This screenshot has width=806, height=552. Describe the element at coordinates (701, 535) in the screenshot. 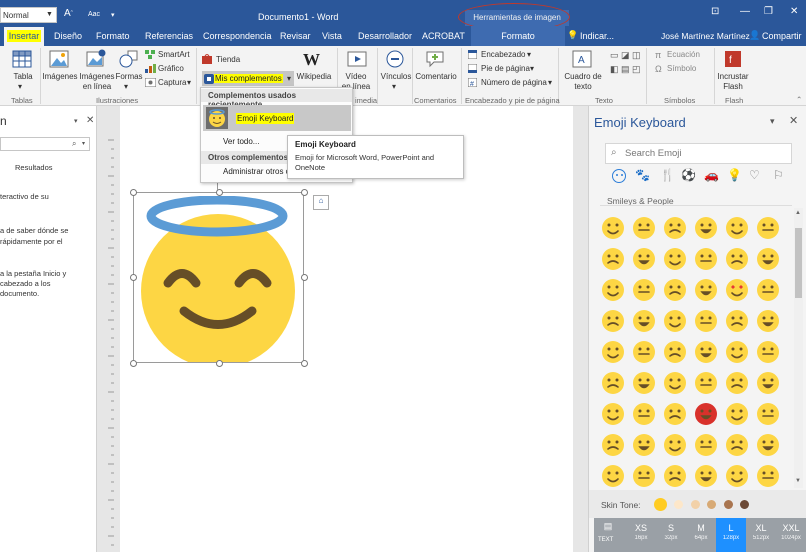

I see `size-option-m: M 64px` at that location.